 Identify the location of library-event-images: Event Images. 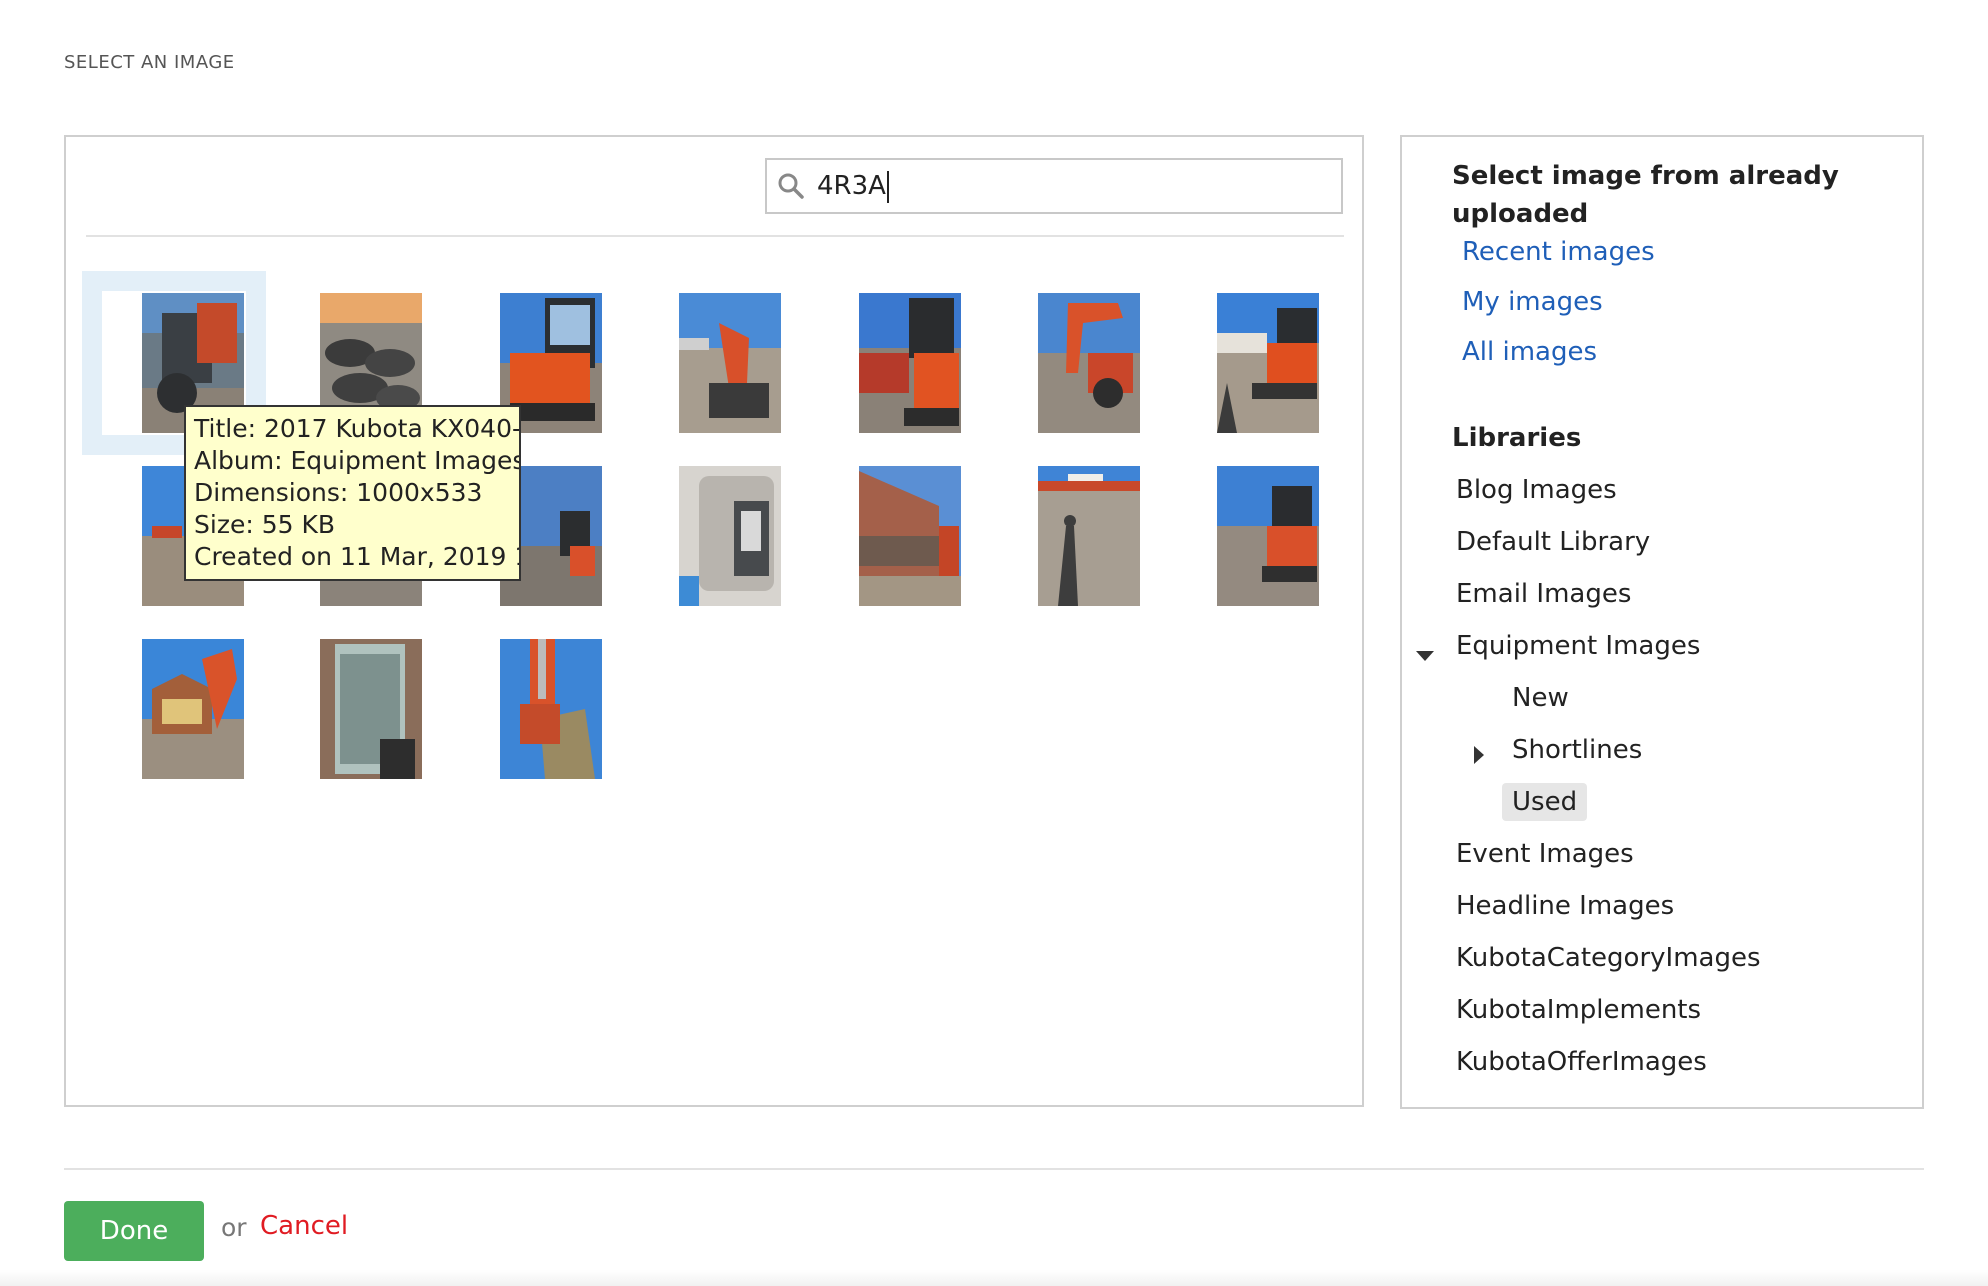
(1545, 854).